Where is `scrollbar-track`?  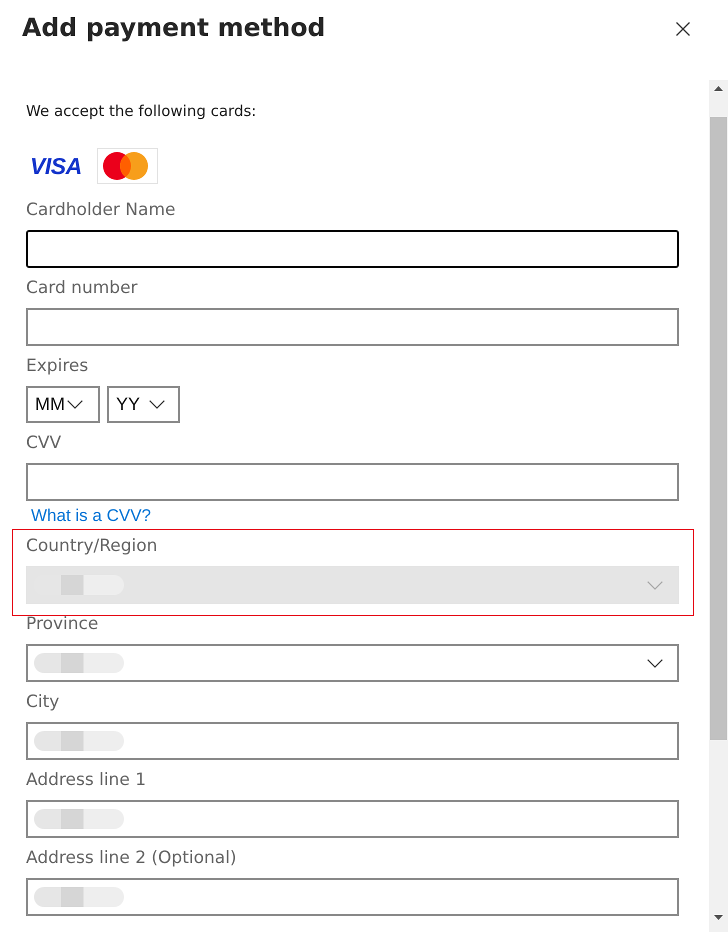
scrollbar-track is located at coordinates (718, 506).